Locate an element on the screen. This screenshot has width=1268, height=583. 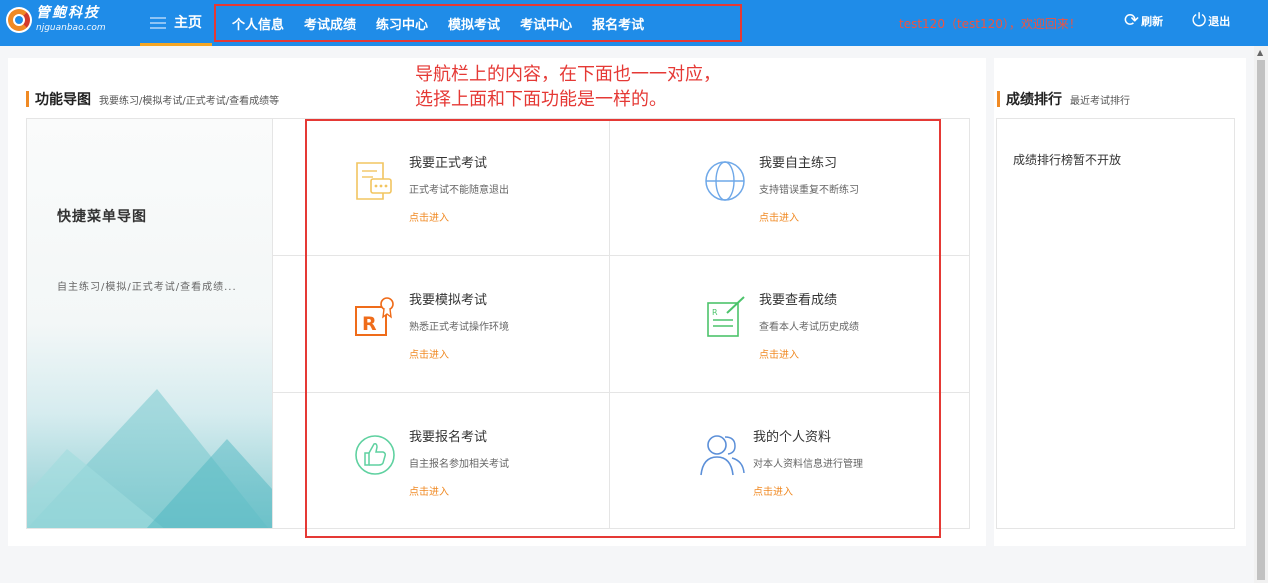
mock-exam-desc: 熟悉正式考试操作环境 is located at coordinates (459, 327).